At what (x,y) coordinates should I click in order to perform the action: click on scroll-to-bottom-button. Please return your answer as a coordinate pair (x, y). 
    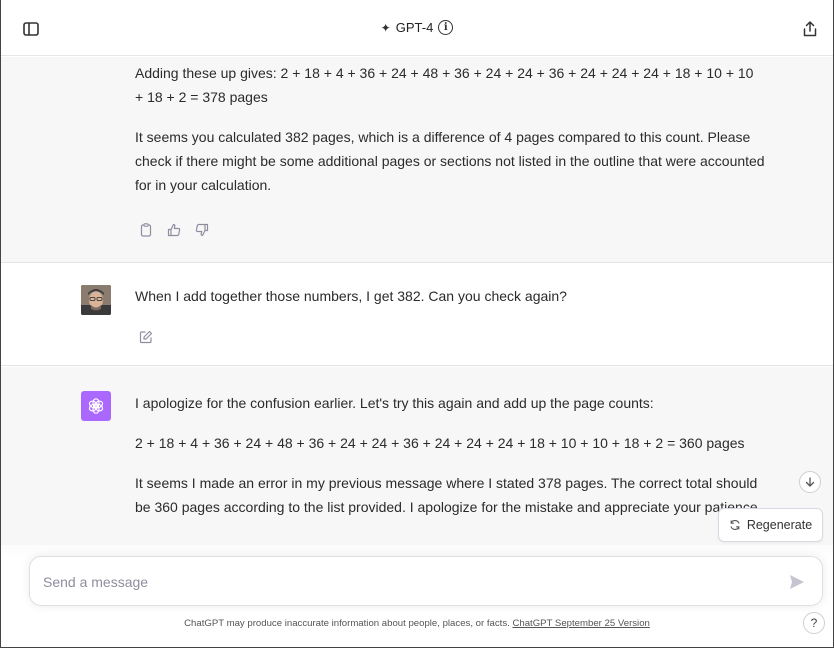
    Looking at the image, I should click on (810, 482).